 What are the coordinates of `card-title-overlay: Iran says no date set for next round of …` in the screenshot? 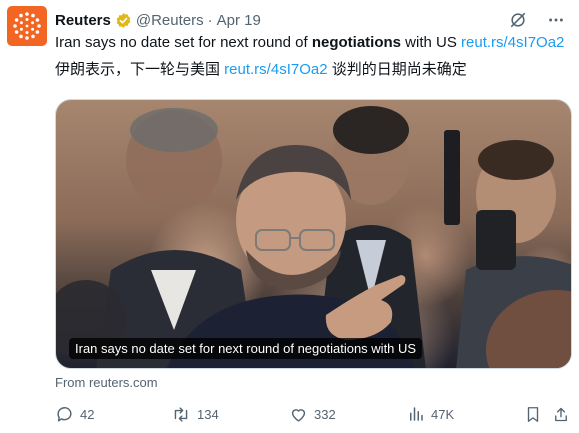 It's located at (246, 348).